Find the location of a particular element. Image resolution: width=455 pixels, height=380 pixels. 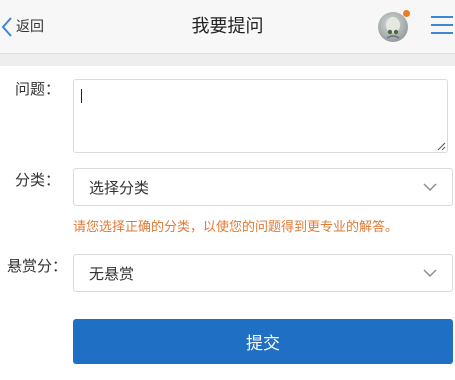

reward-select: 无悬赏 is located at coordinates (263, 273).